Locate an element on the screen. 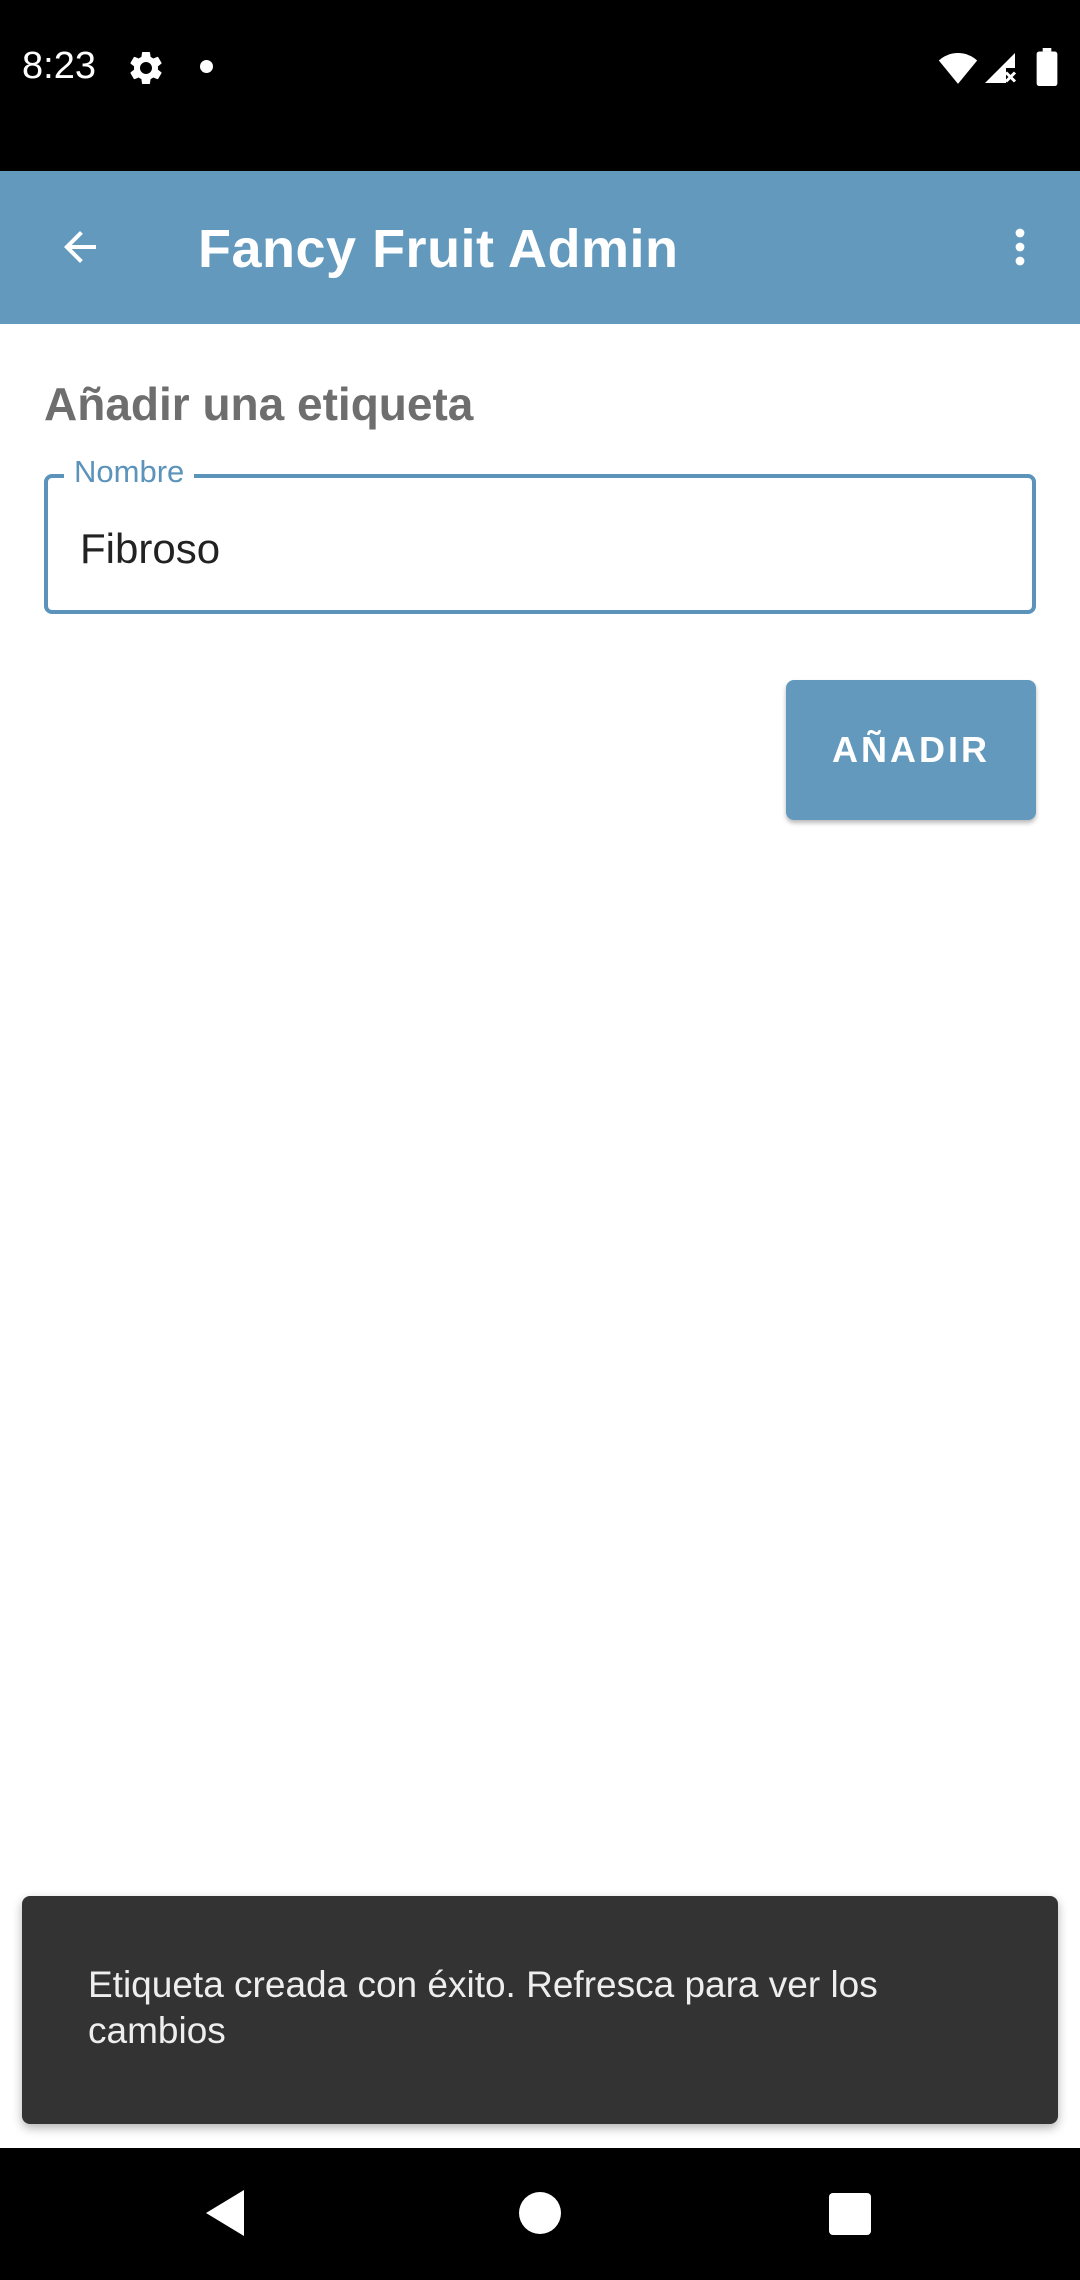 Image resolution: width=1080 pixels, height=2280 pixels. app-bar: Fancy Fruit Admin is located at coordinates (540, 247).